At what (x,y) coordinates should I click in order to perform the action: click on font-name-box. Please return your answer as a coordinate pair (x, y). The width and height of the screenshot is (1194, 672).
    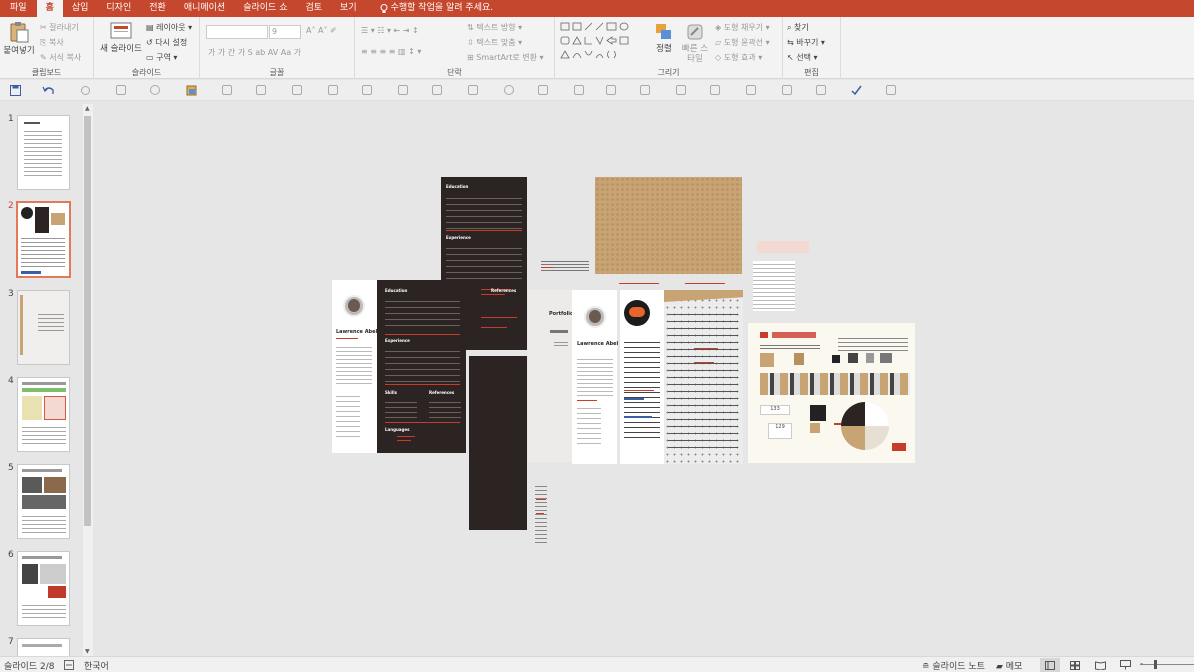
    Looking at the image, I should click on (237, 32).